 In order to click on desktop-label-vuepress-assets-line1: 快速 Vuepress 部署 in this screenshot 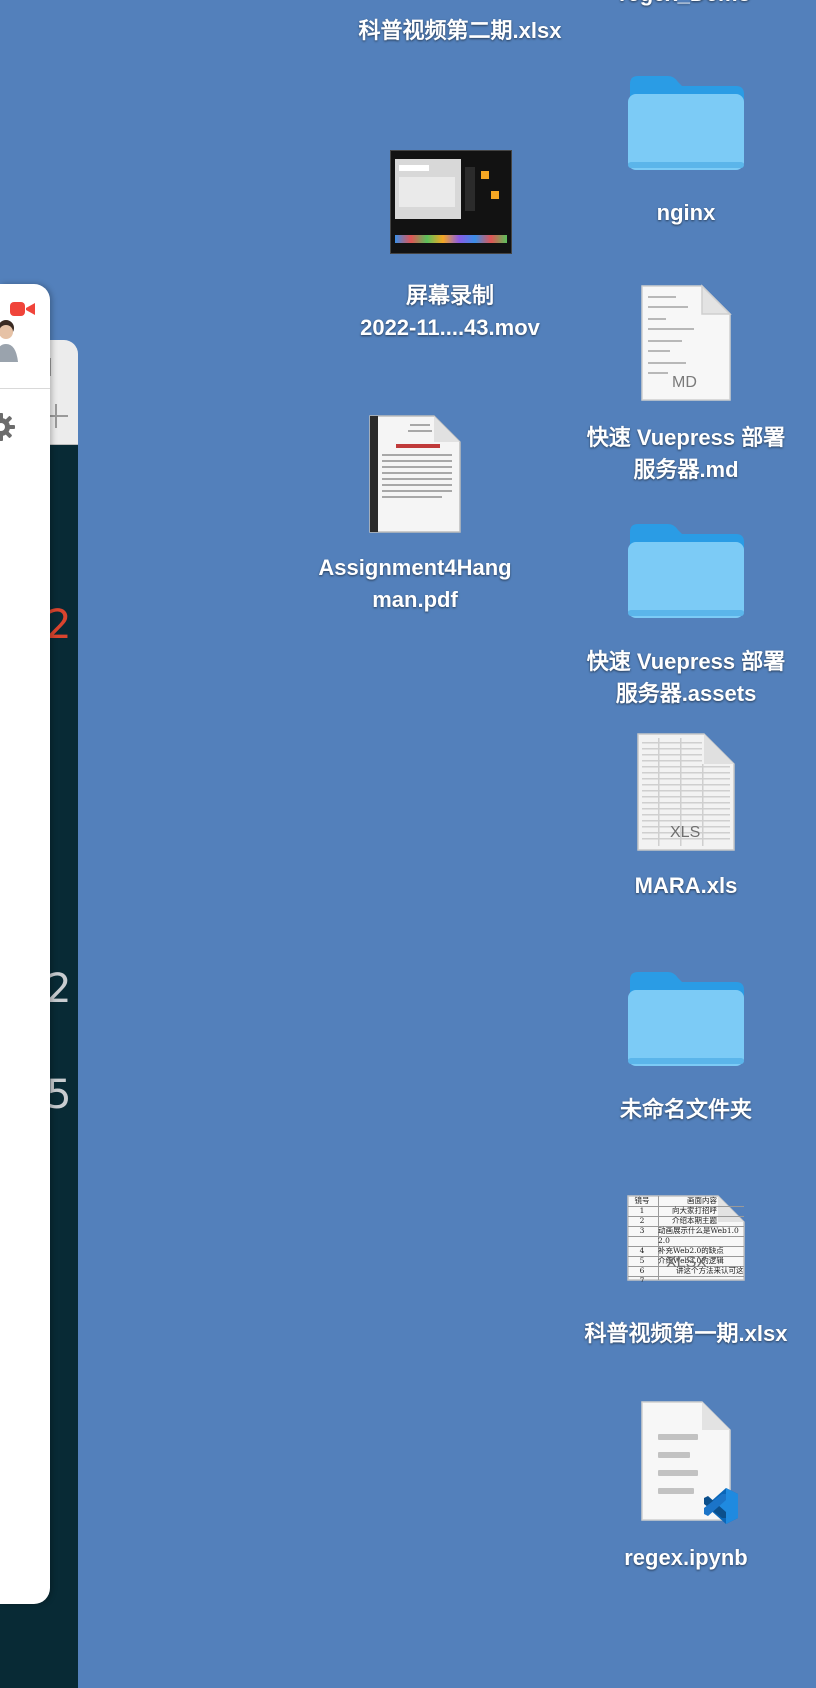, I will do `click(686, 662)`.